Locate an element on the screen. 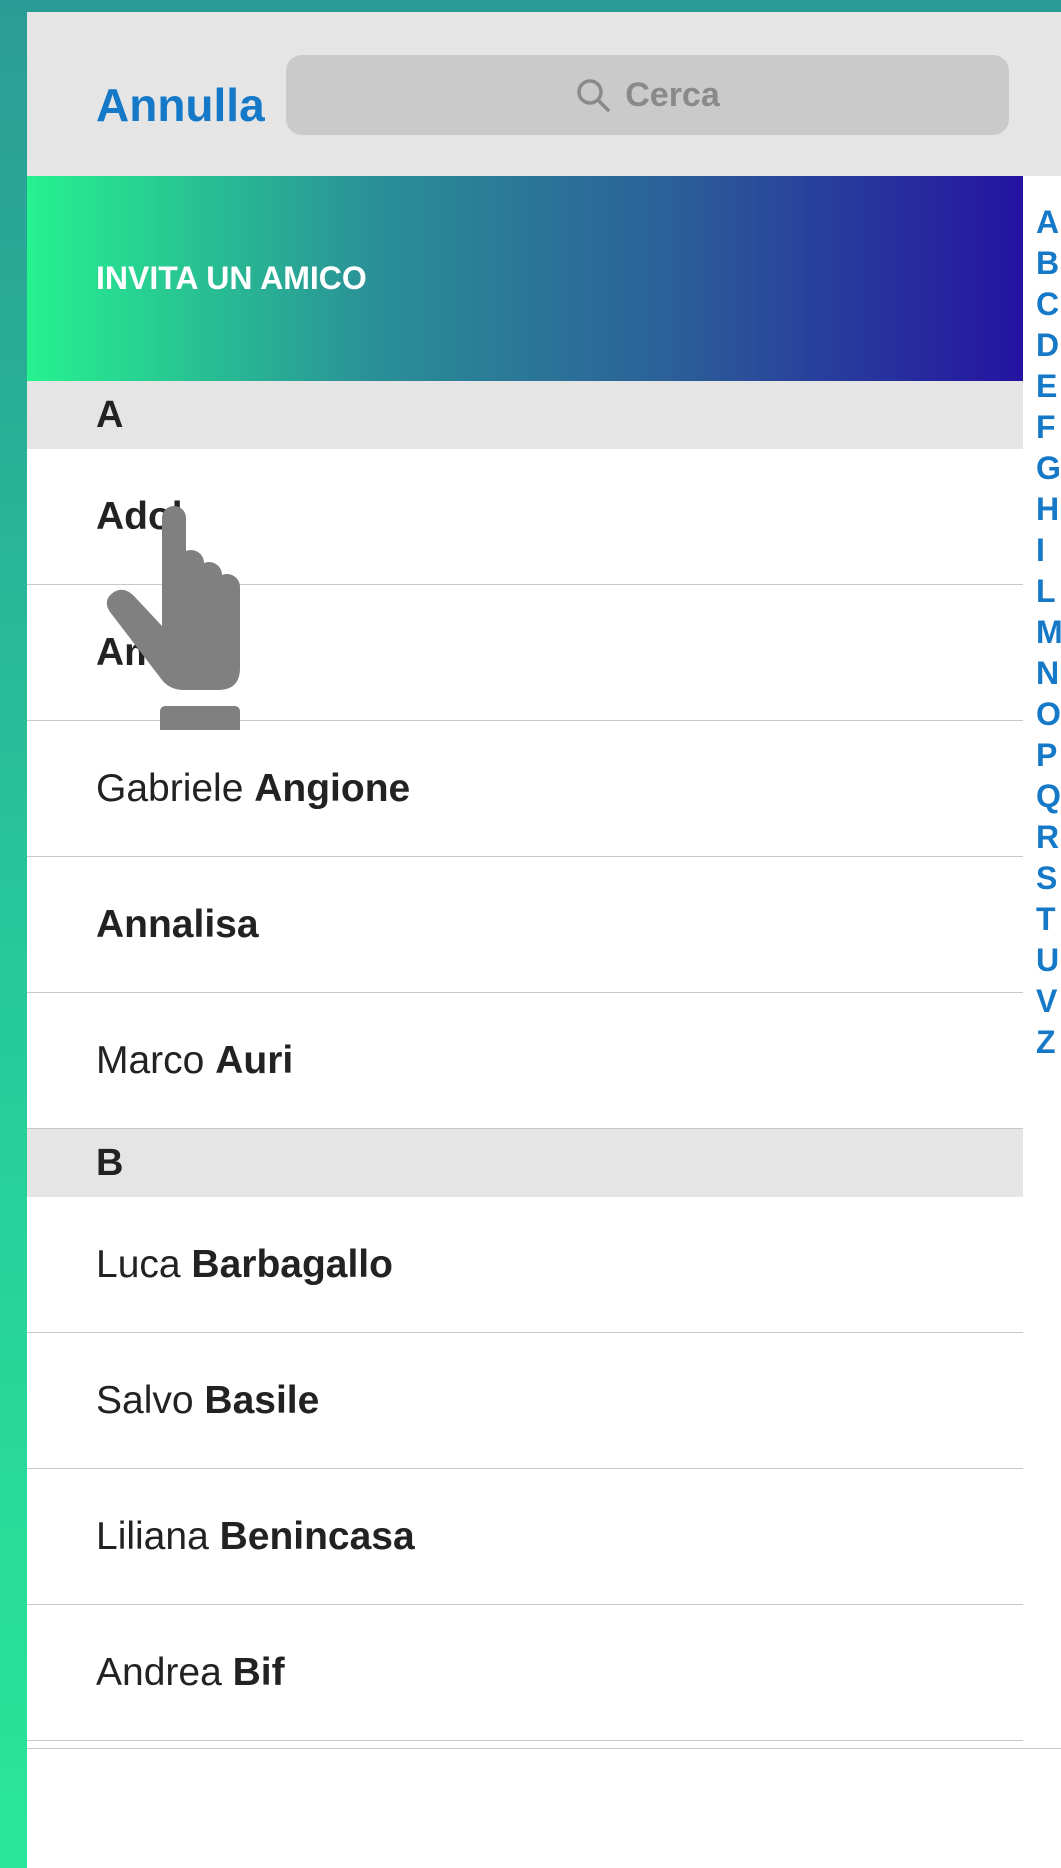 The image size is (1061, 1868). list-end-divider is located at coordinates (544, 1748).